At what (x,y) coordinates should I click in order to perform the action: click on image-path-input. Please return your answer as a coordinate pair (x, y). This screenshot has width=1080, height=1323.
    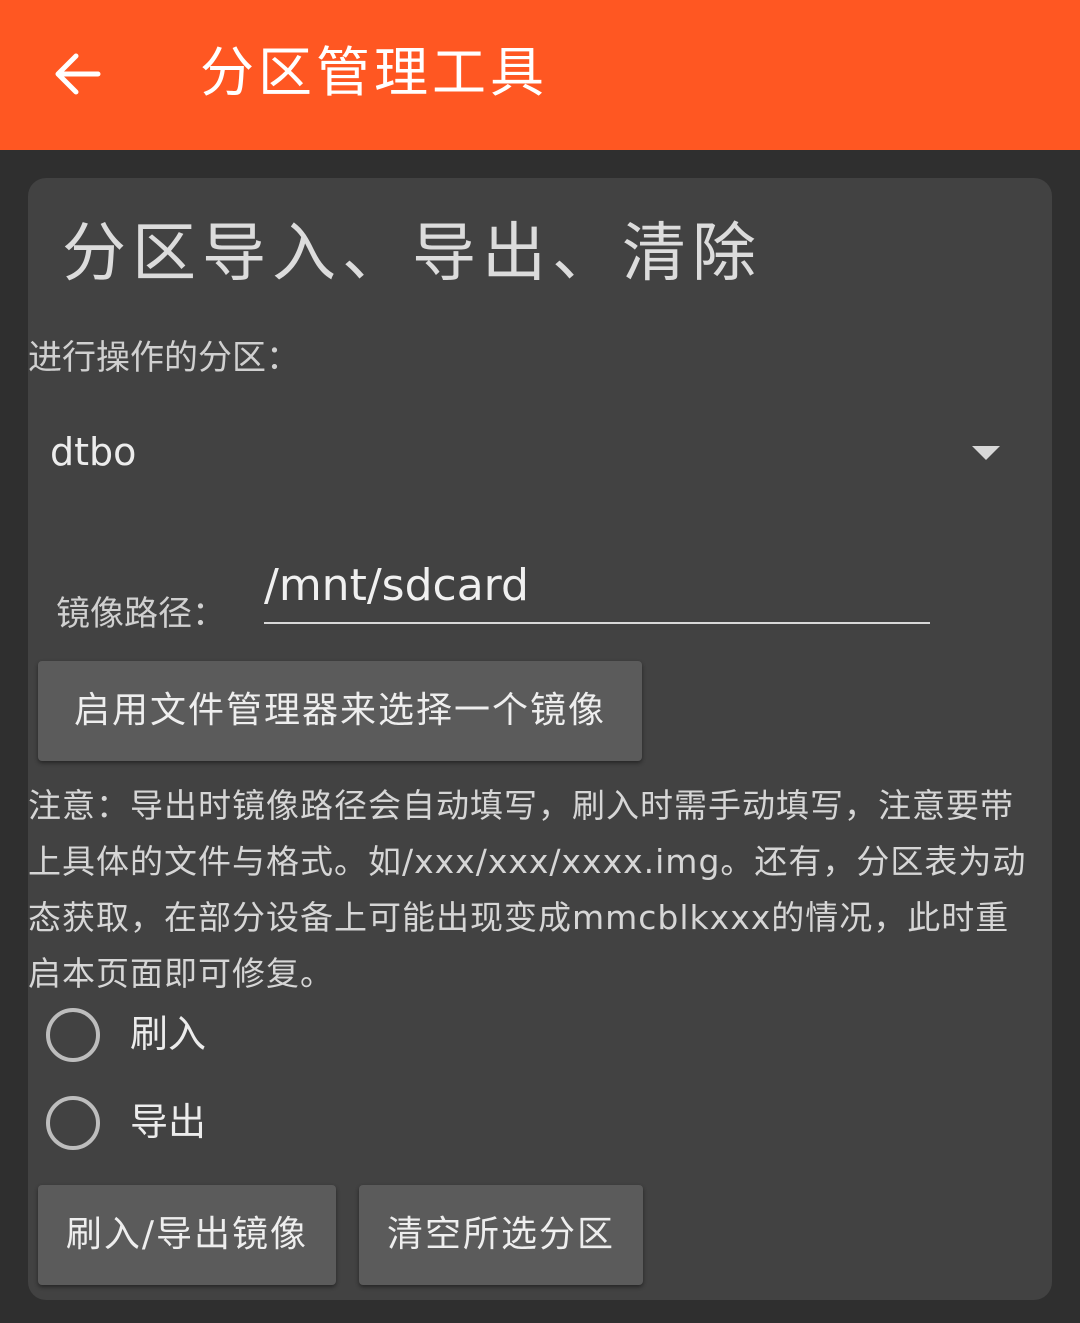
    Looking at the image, I should click on (597, 588).